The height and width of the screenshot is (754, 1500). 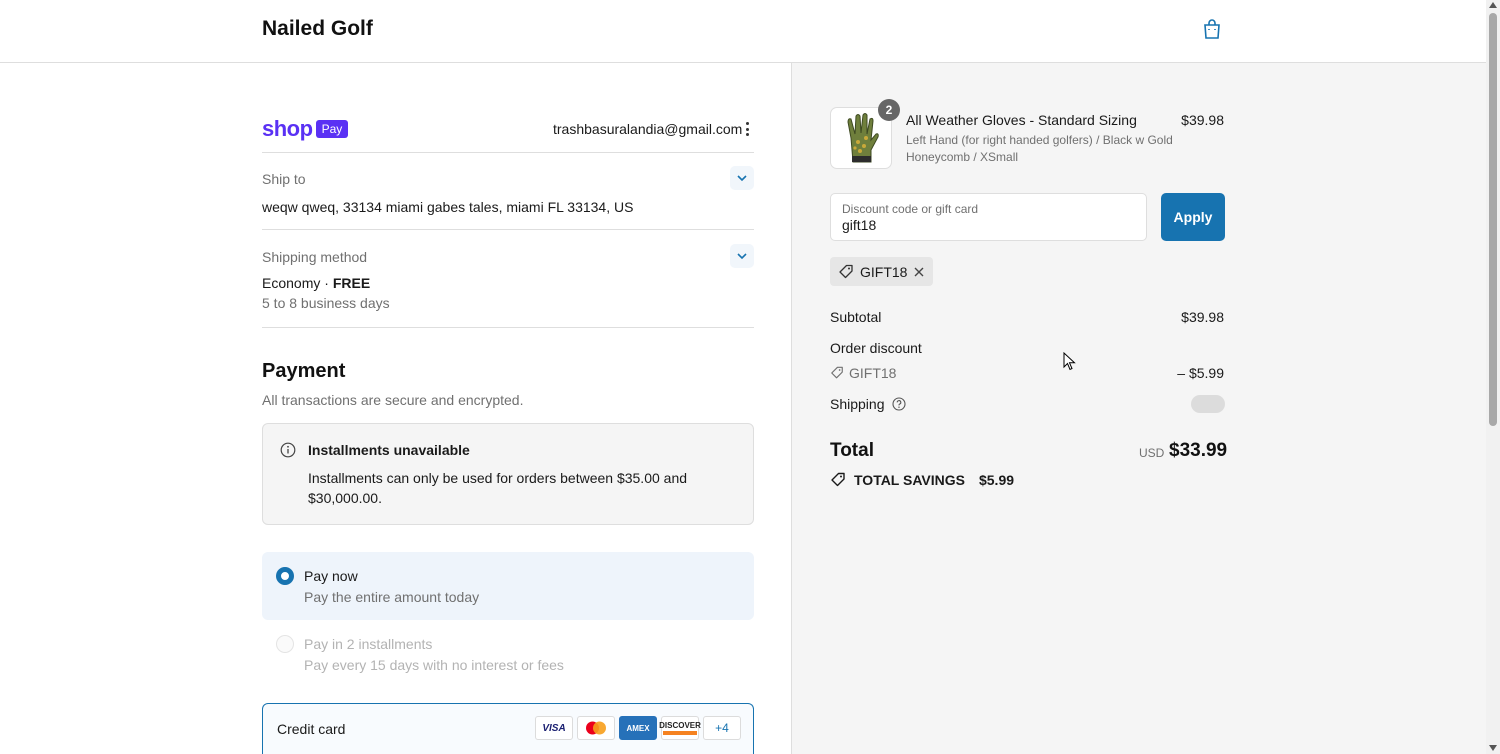 I want to click on order-discount-code-text: GIFT18, so click(x=873, y=373).